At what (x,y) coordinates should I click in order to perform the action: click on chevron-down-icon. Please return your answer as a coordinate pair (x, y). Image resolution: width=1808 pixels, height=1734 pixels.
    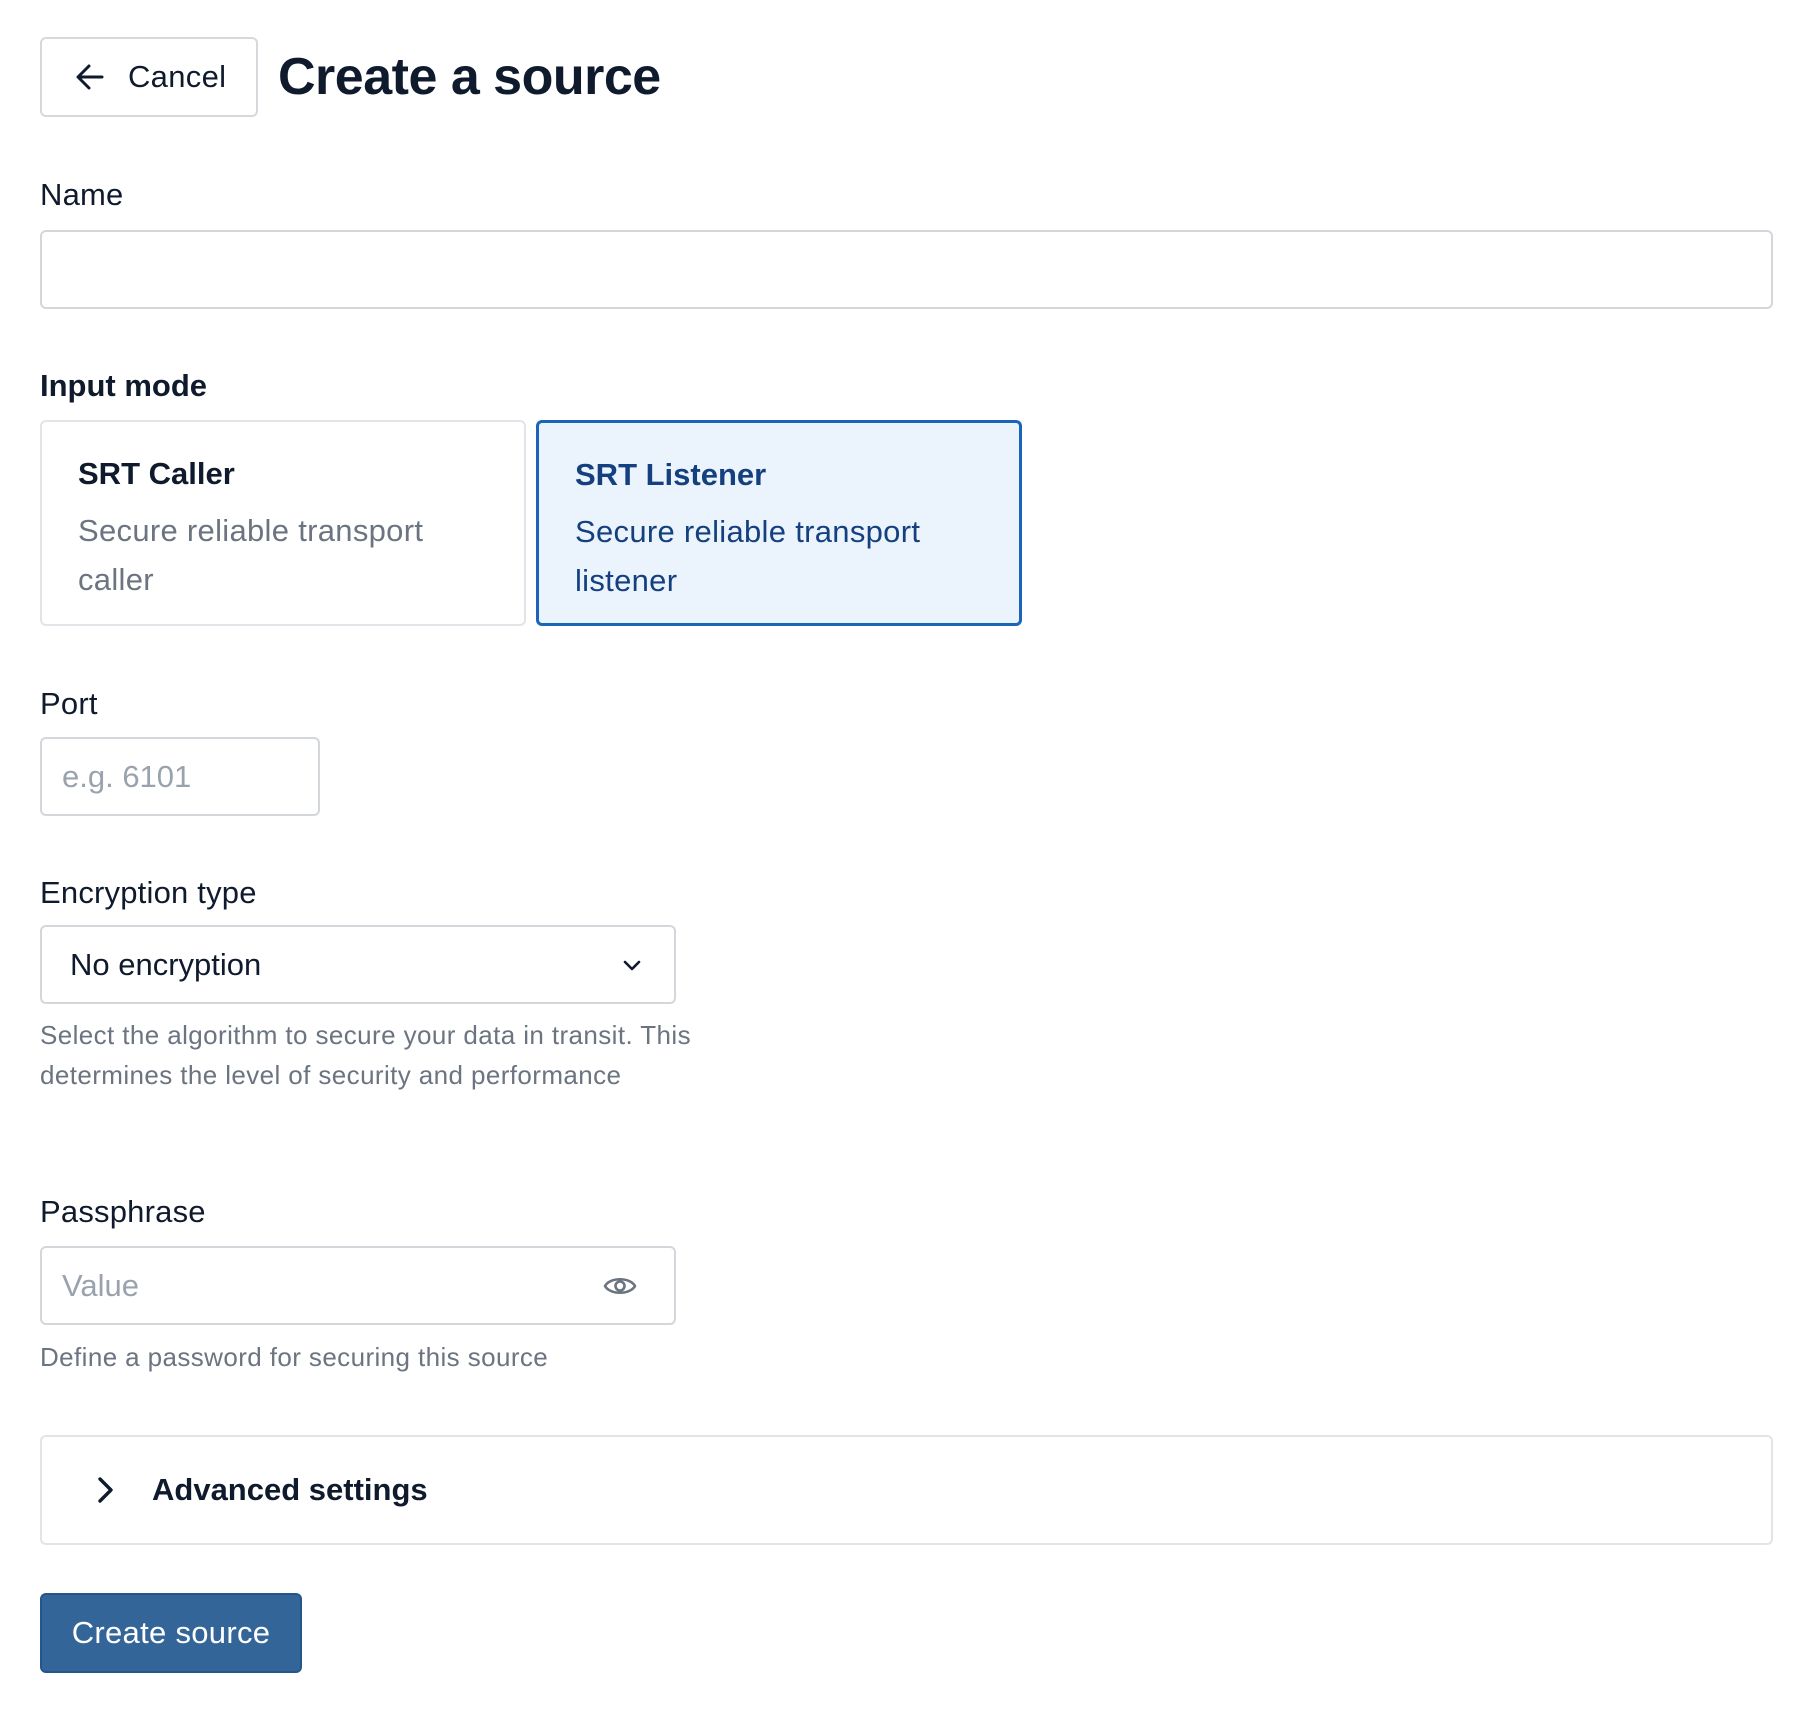
    Looking at the image, I should click on (632, 965).